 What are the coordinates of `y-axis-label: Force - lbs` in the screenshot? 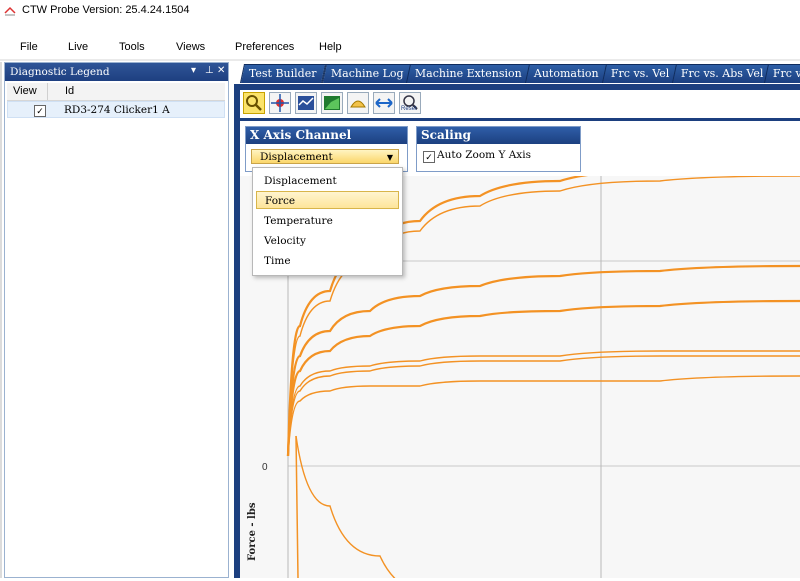 It's located at (252, 531).